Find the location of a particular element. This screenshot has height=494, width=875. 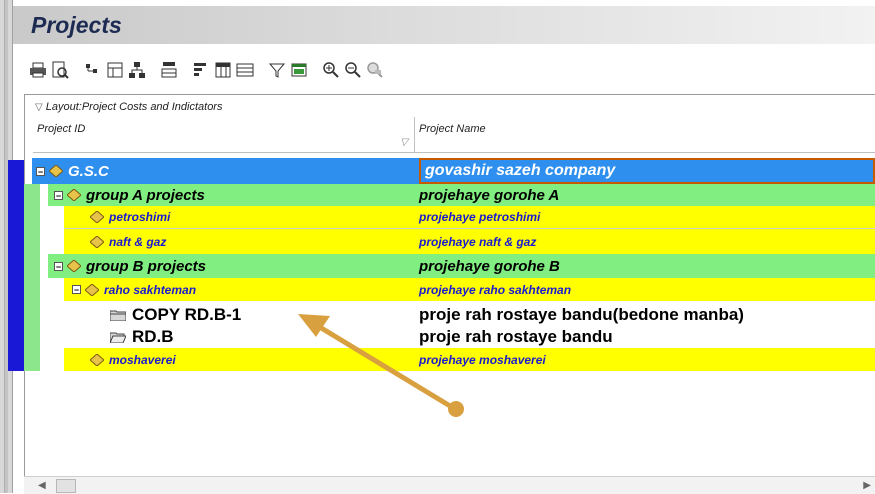

project-name-text: projehaye naft & gaz is located at coordinates (478, 241).